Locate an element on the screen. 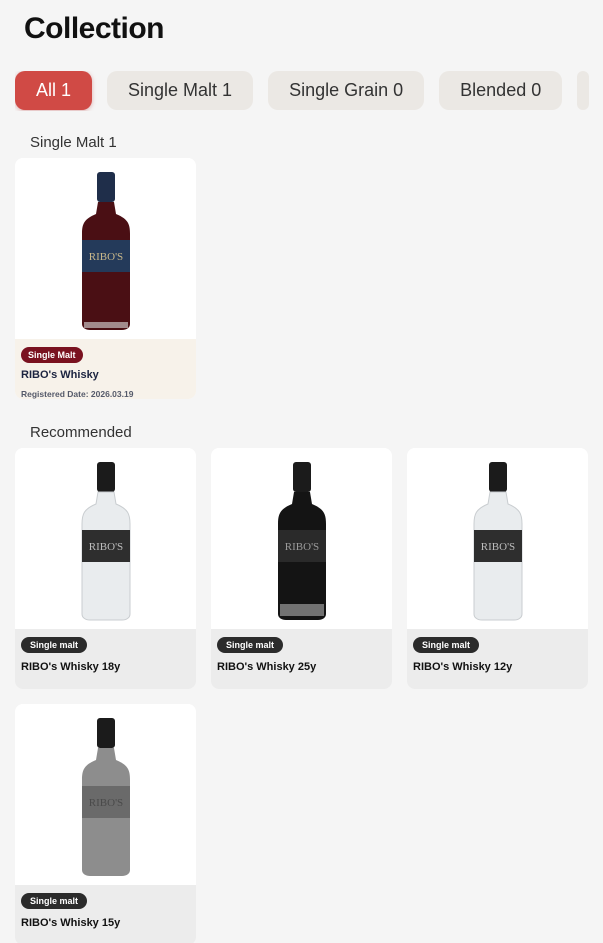 Image resolution: width=603 pixels, height=943 pixels. tab-single-grain: Single Grain 0 is located at coordinates (346, 90).